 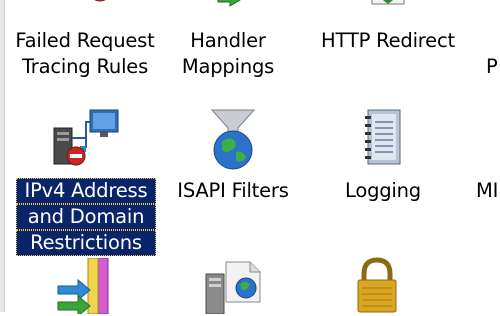 I want to click on lock-icon, so click(x=377, y=285).